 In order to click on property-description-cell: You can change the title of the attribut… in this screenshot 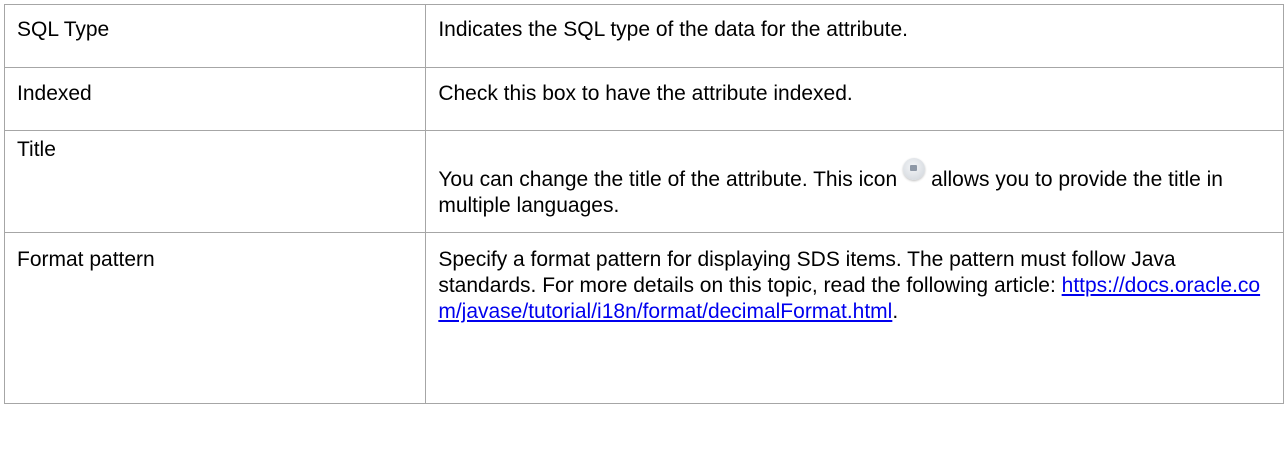, I will do `click(854, 181)`.